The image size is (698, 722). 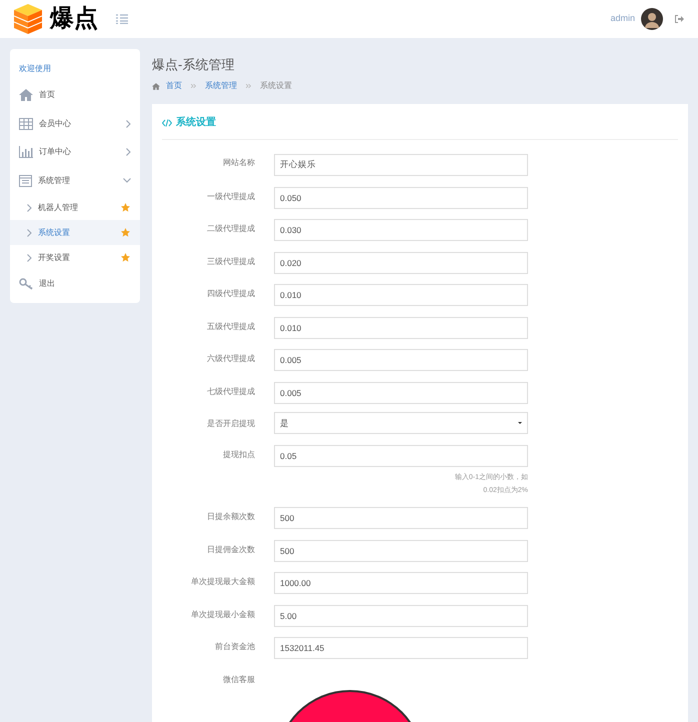 What do you see at coordinates (238, 163) in the screenshot?
I see `field-label: 网站名称` at bounding box center [238, 163].